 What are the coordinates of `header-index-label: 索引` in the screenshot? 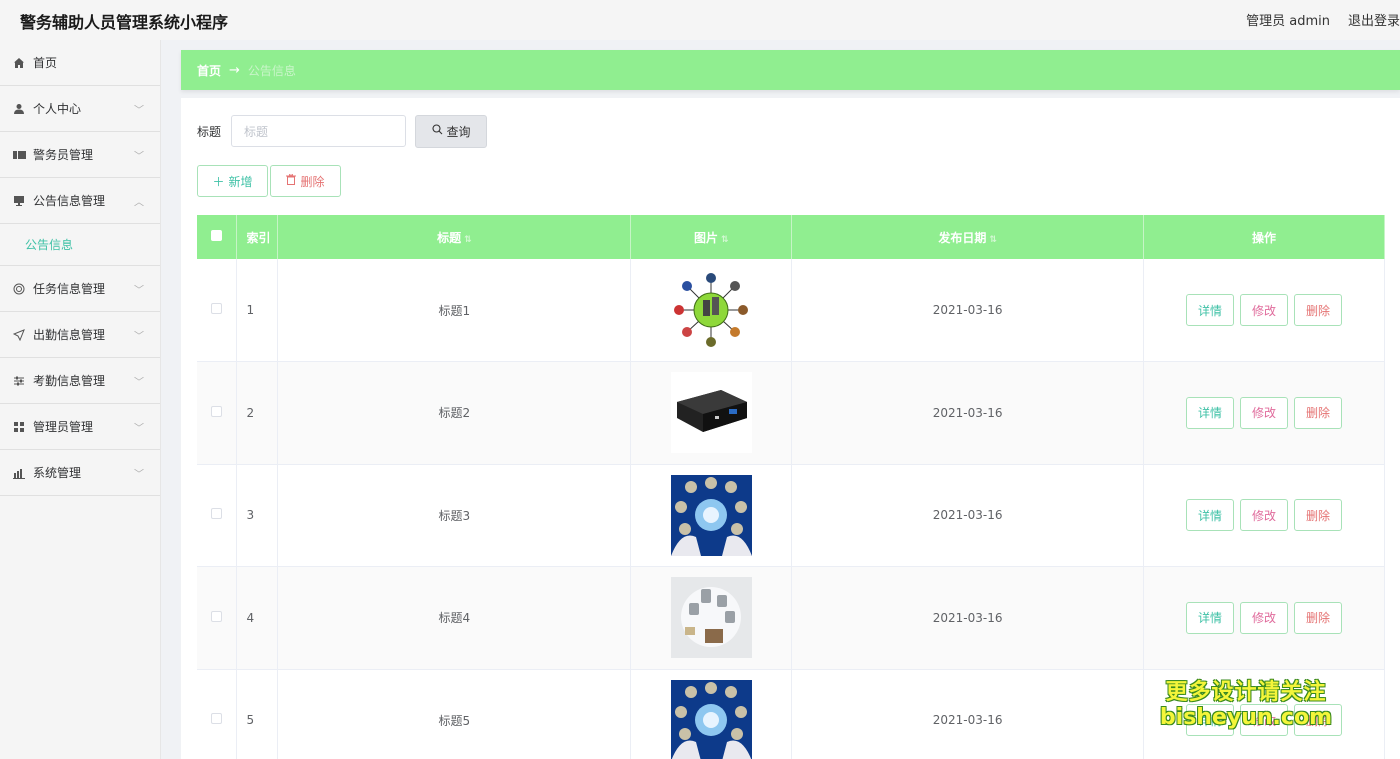 It's located at (258, 237).